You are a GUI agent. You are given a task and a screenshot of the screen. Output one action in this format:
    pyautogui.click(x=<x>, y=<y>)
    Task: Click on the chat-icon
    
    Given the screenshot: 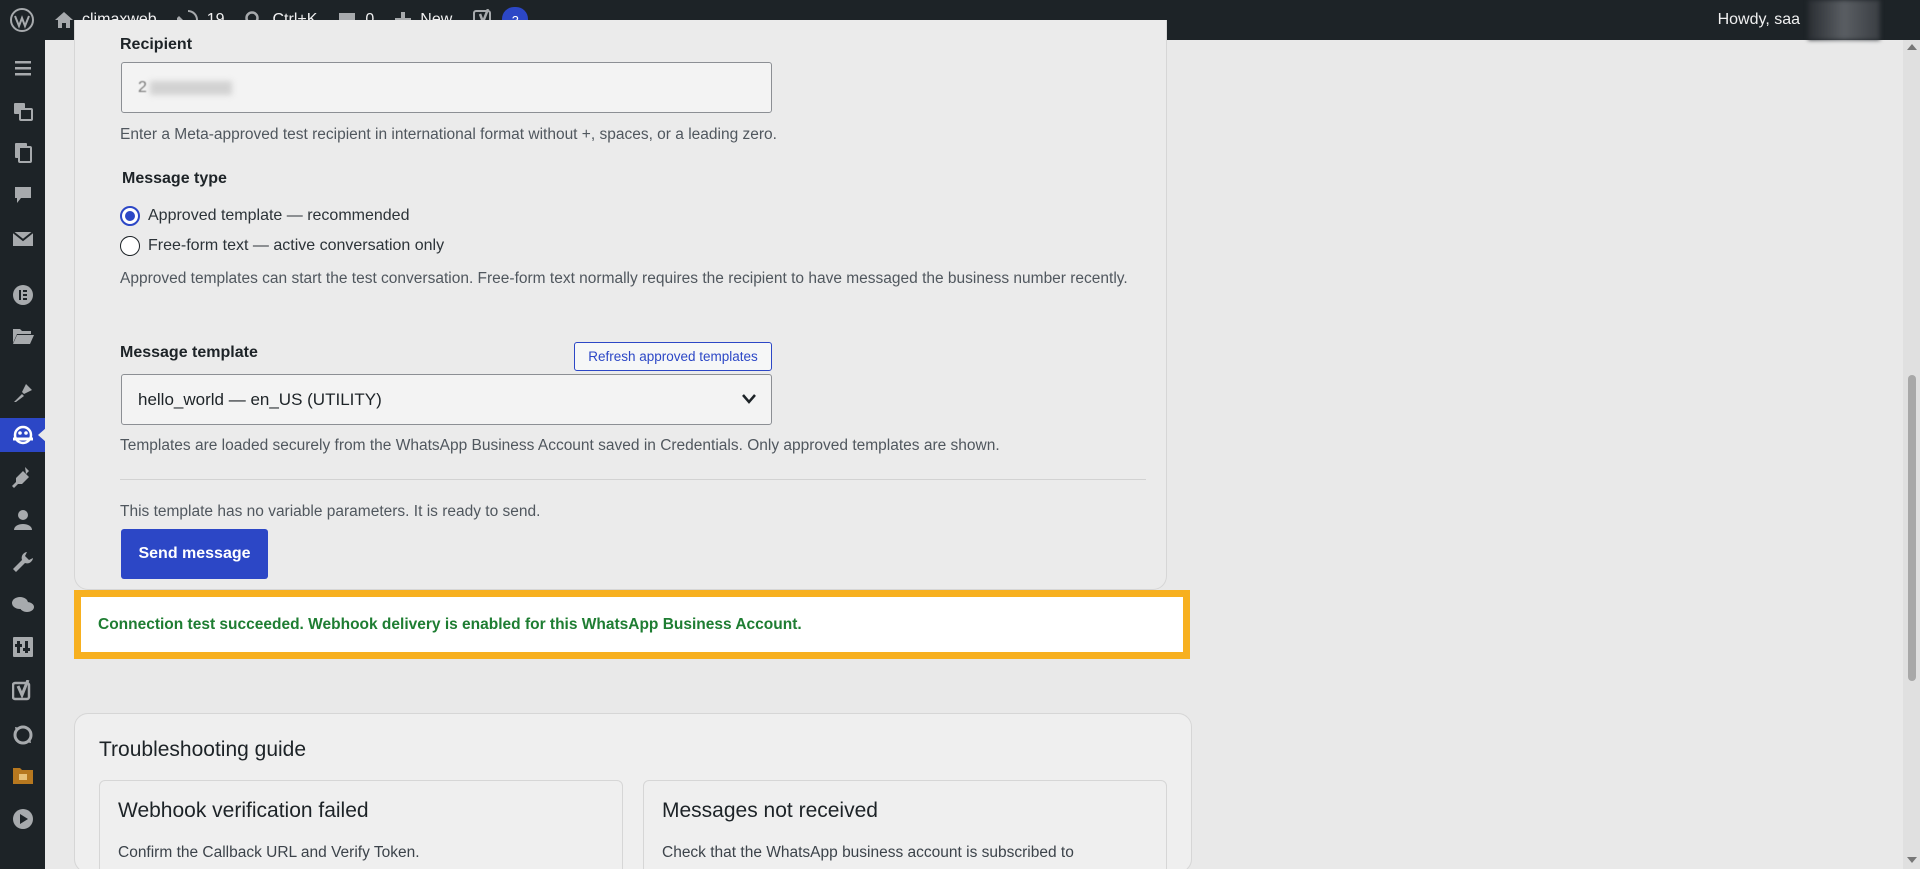 What is the action you would take?
    pyautogui.click(x=22, y=605)
    